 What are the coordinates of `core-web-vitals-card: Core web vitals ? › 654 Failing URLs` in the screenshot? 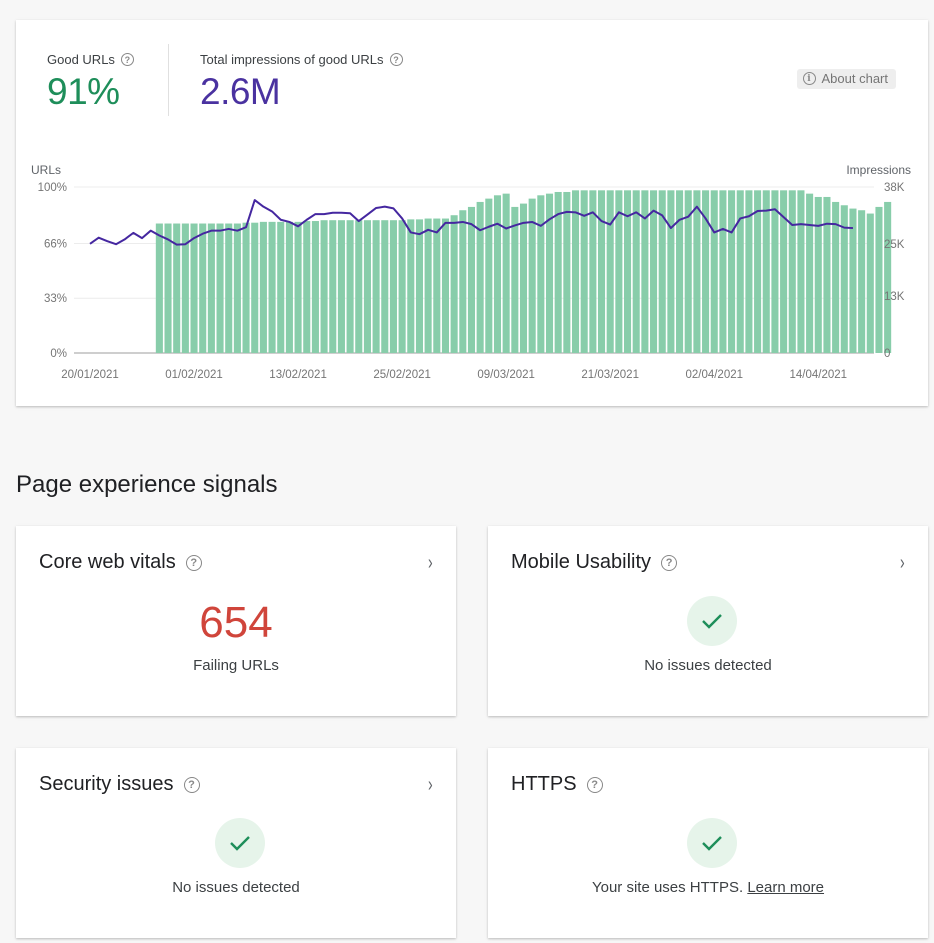 It's located at (236, 621).